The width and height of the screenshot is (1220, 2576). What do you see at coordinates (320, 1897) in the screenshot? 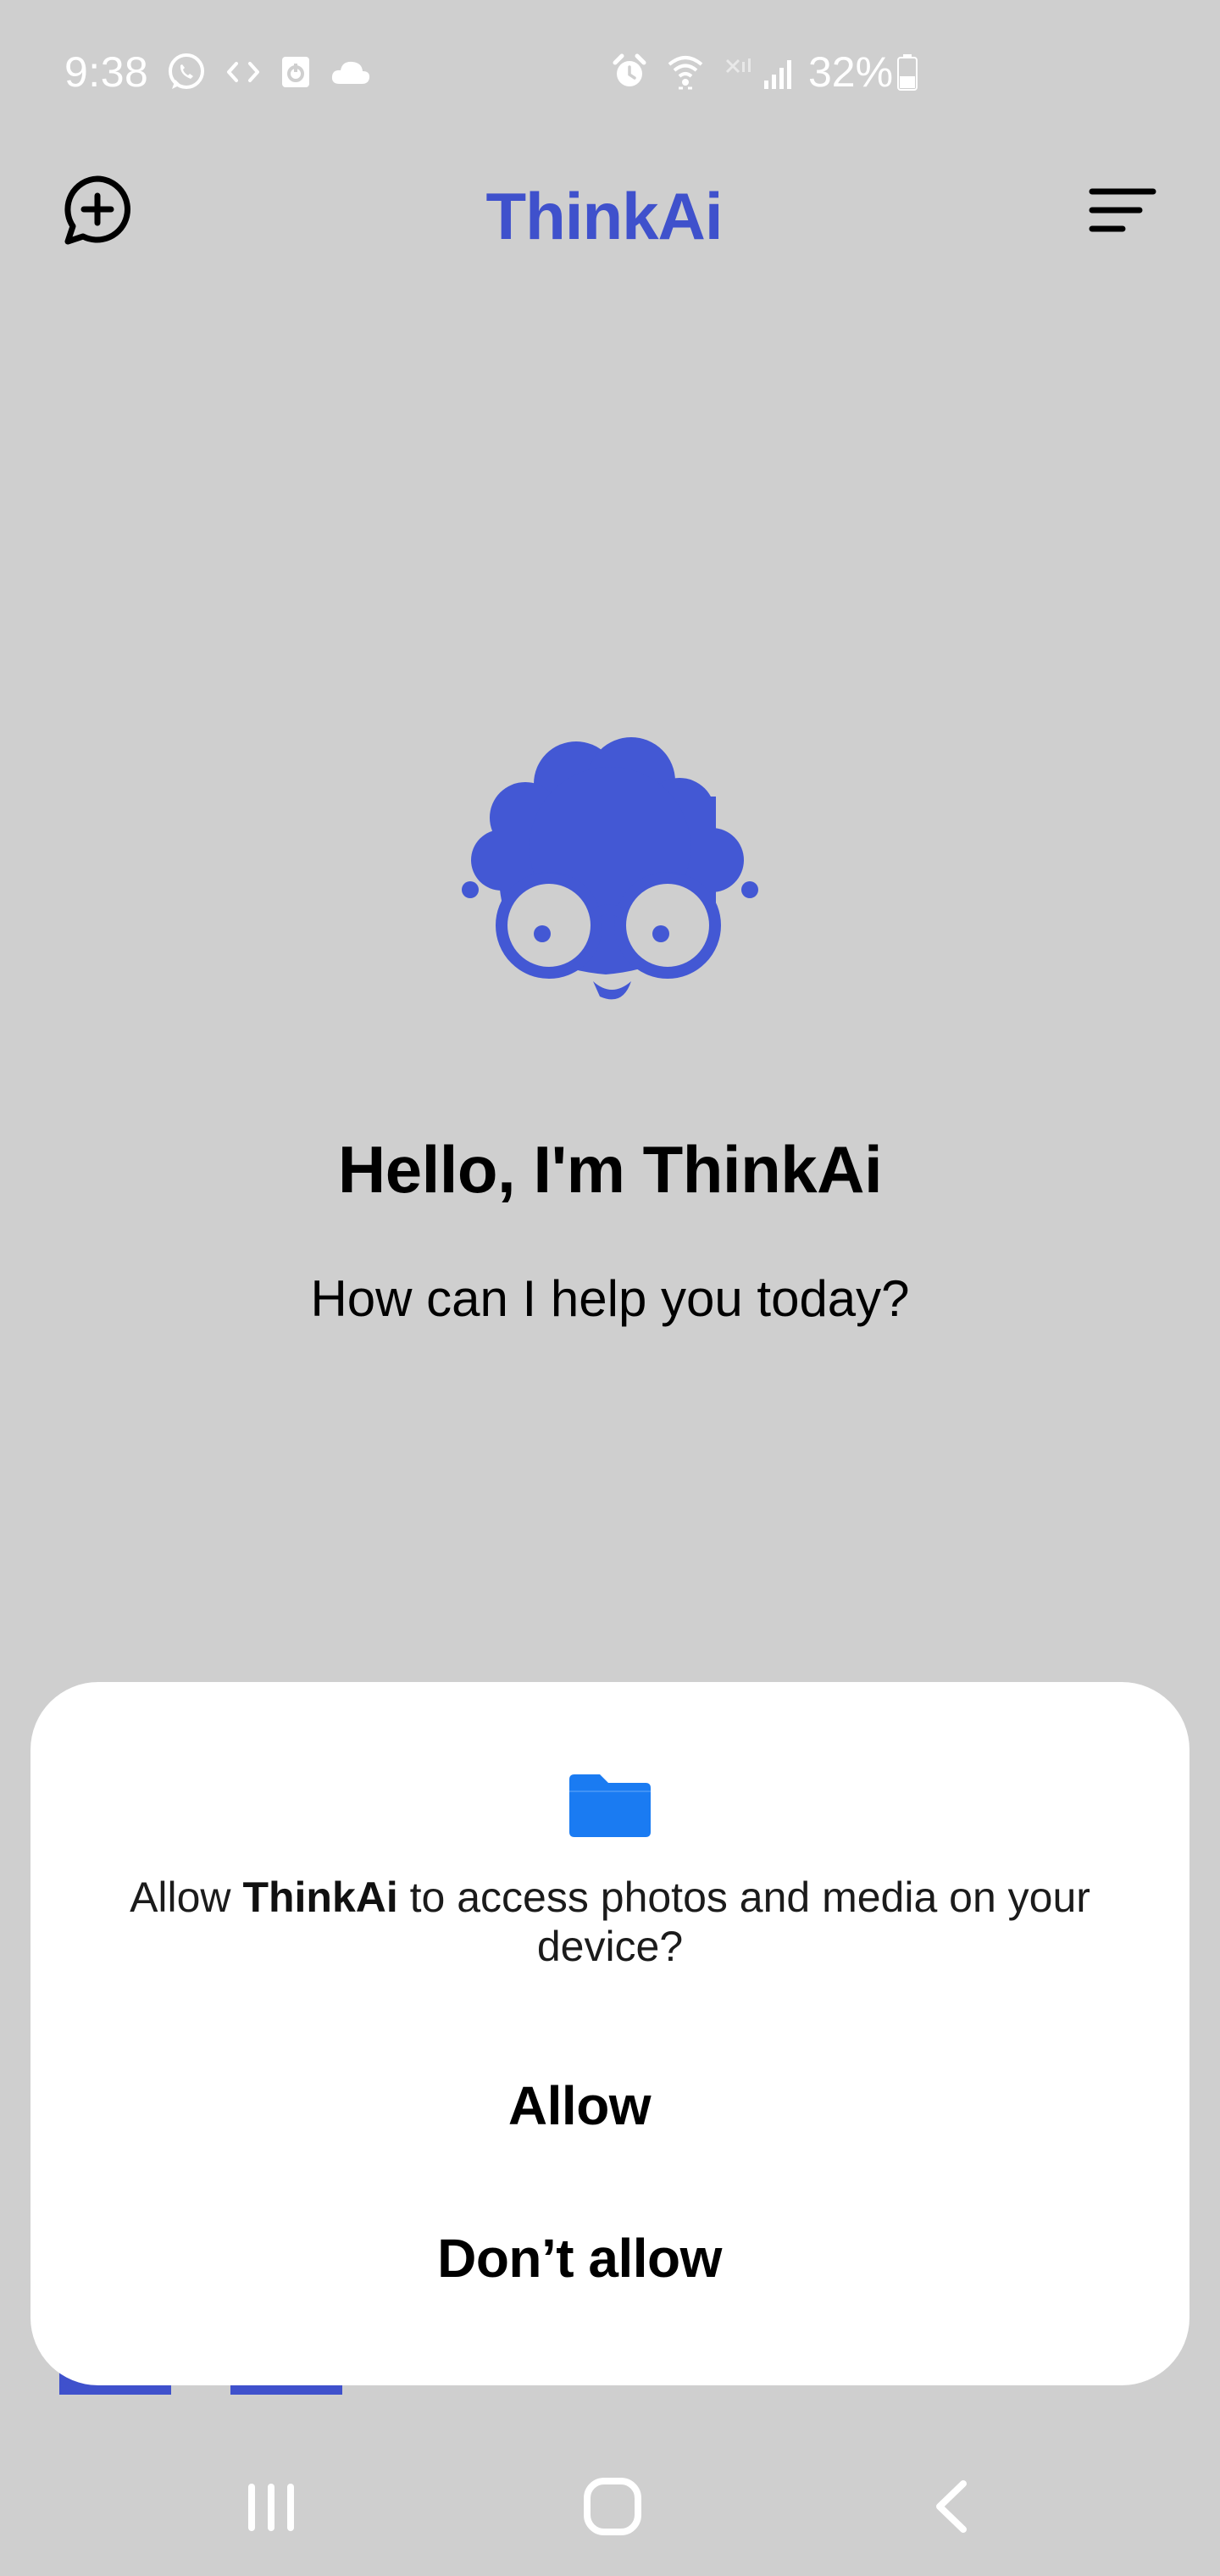
I see `dialog-app-name: ThinkAi` at bounding box center [320, 1897].